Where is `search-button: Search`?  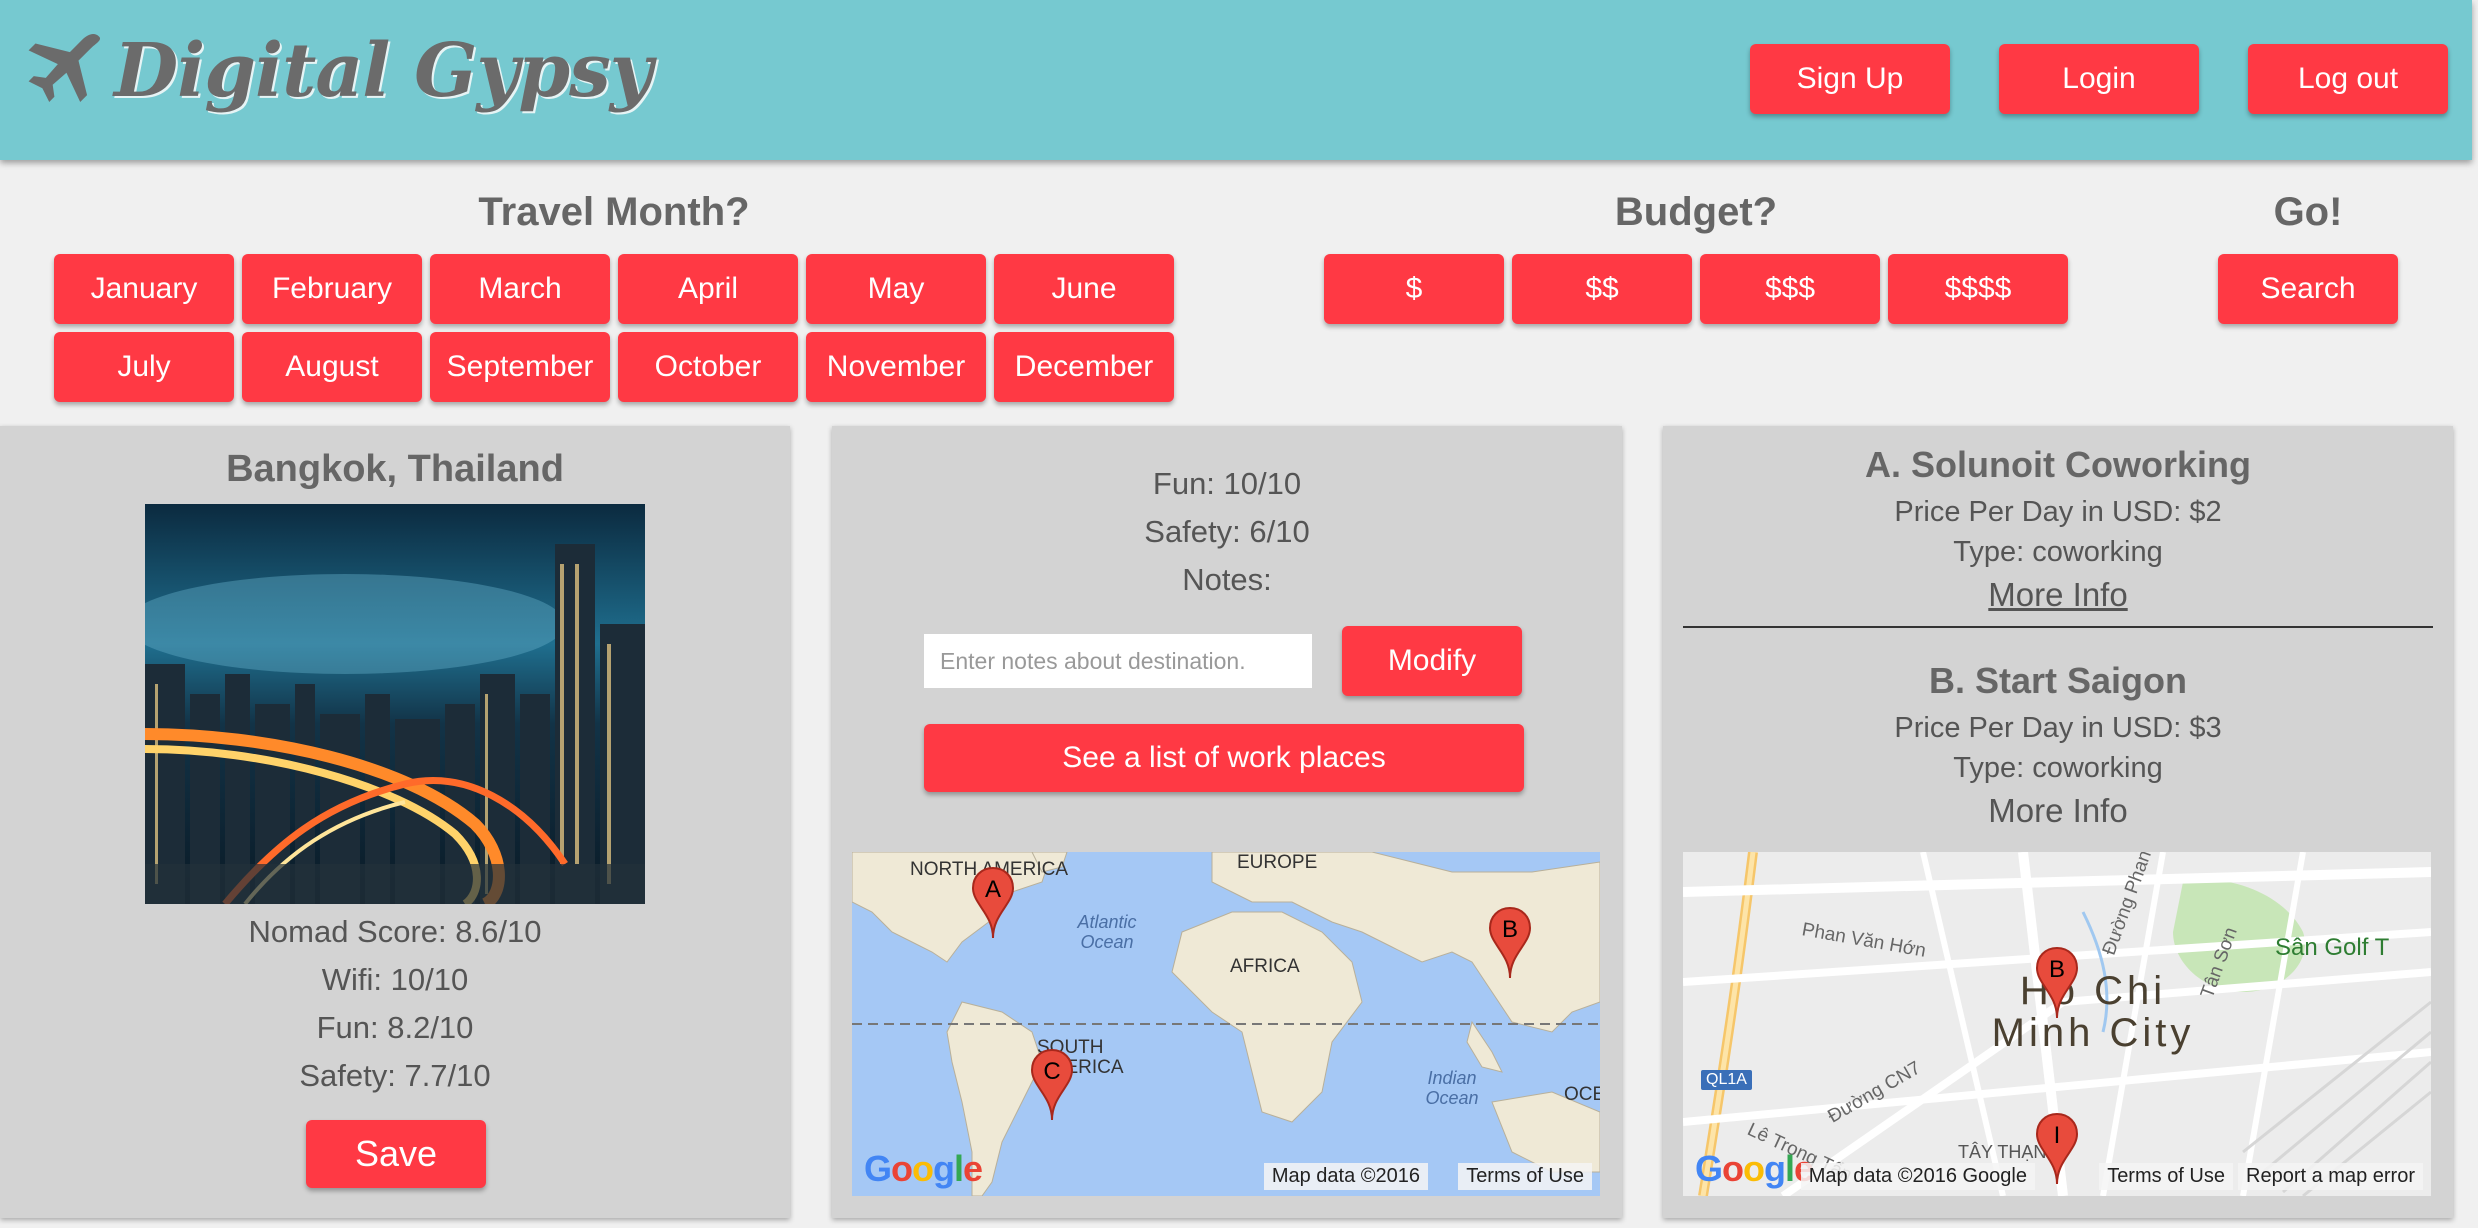 search-button: Search is located at coordinates (2308, 289).